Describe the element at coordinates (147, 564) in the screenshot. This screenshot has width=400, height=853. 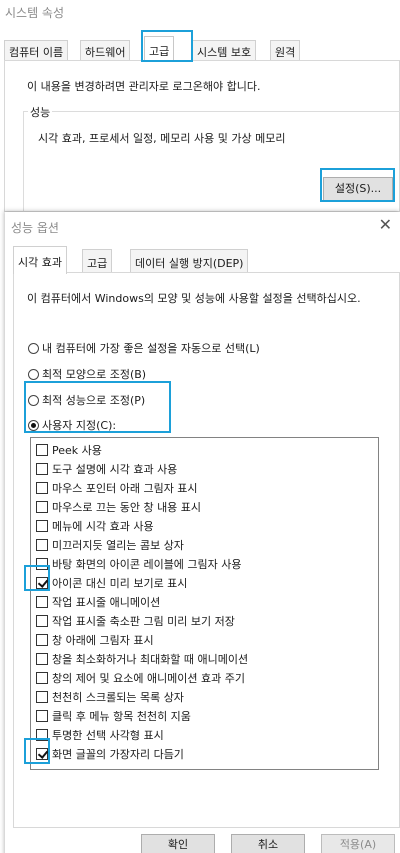
I see `checkbox-label: 바탕 화면의 아이콘 레이블에 그림자 사용` at that location.